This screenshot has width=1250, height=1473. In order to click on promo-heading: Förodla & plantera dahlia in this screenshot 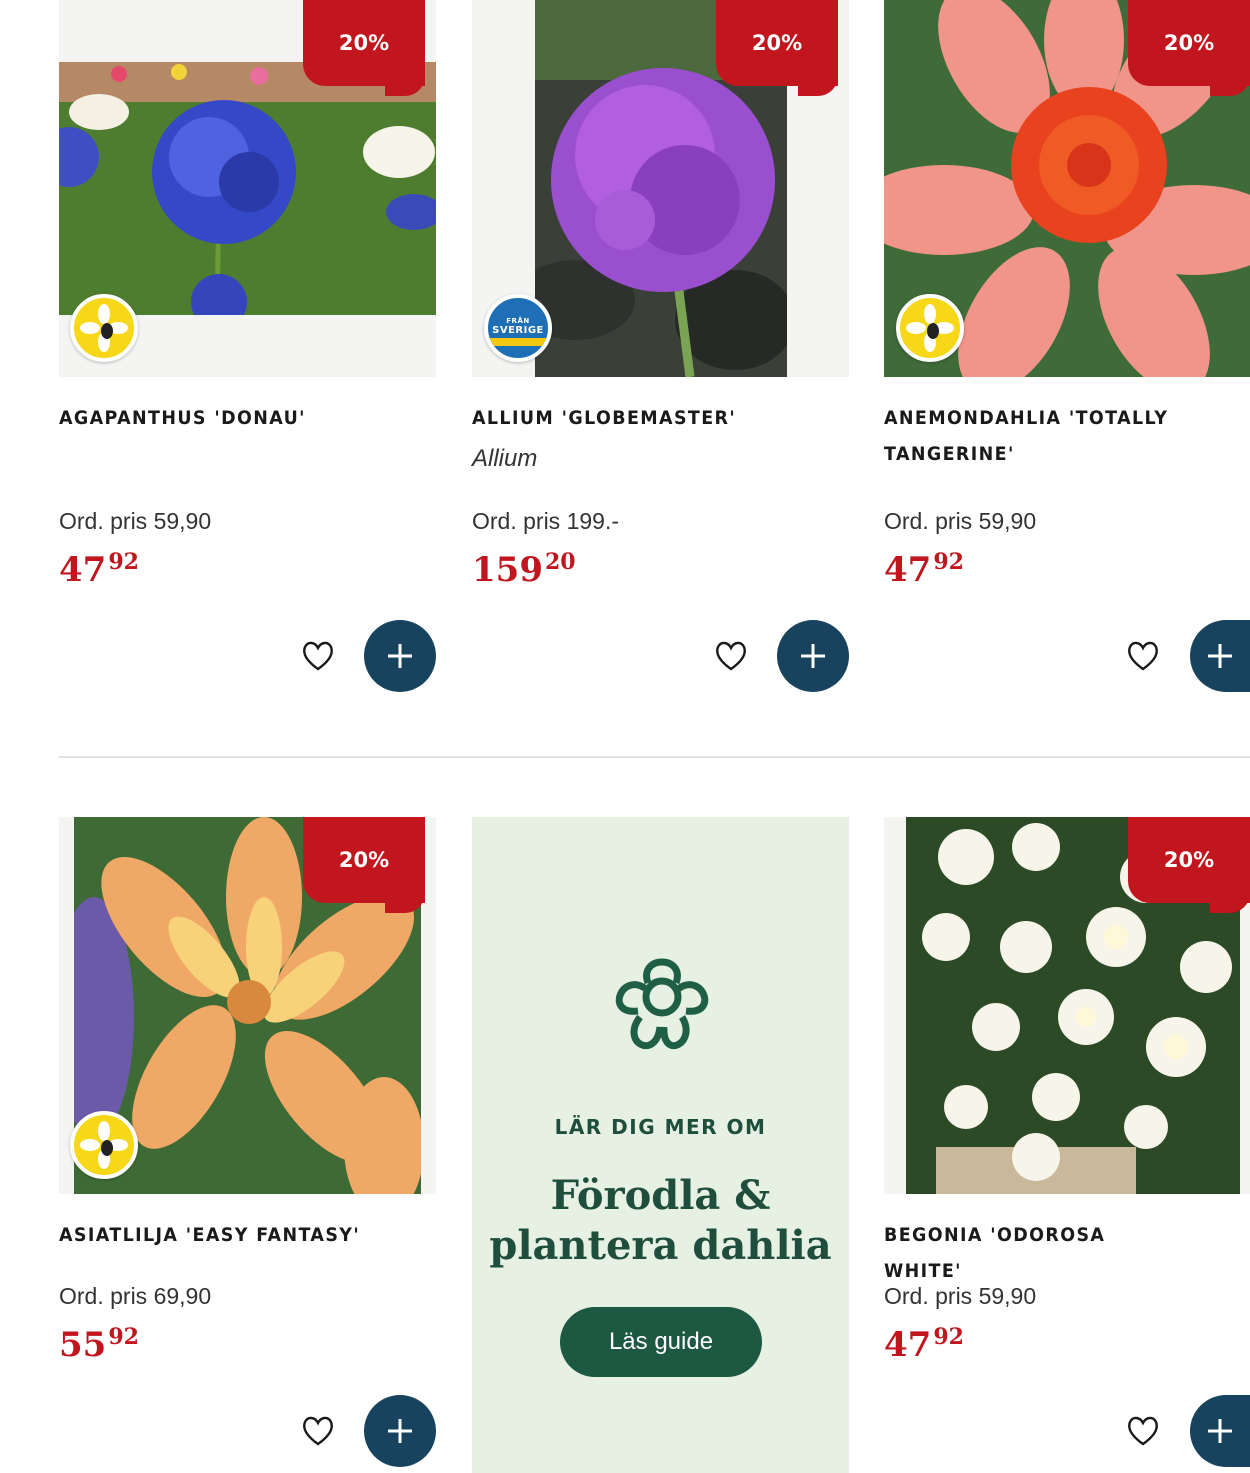, I will do `click(660, 1221)`.